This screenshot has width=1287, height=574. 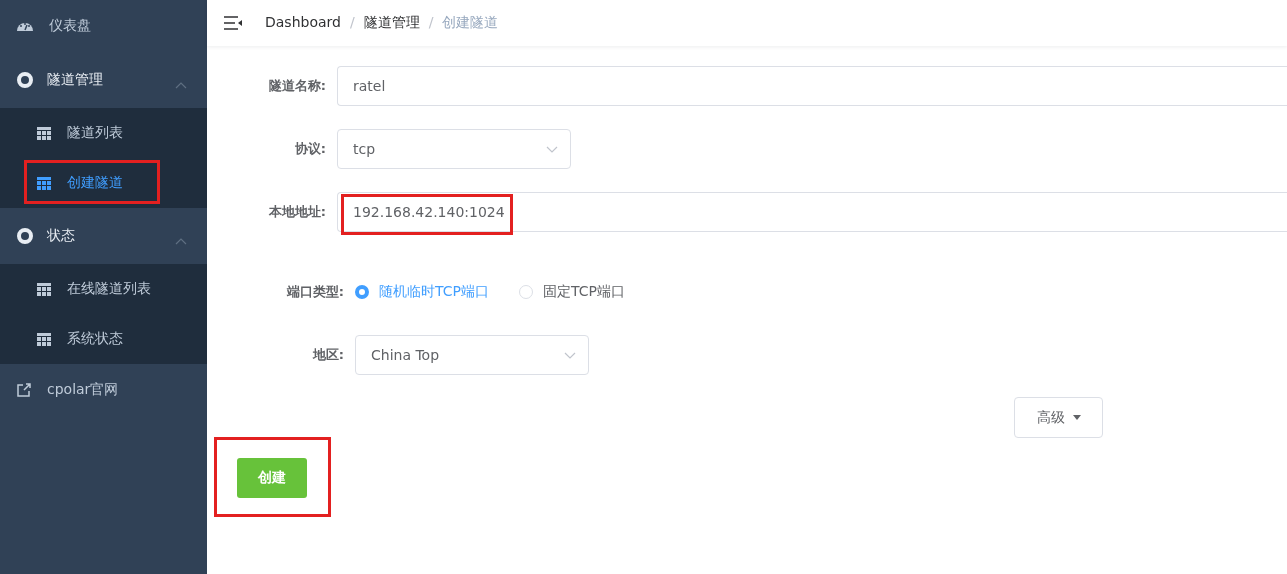 What do you see at coordinates (812, 86) in the screenshot?
I see `input-field: ratel` at bounding box center [812, 86].